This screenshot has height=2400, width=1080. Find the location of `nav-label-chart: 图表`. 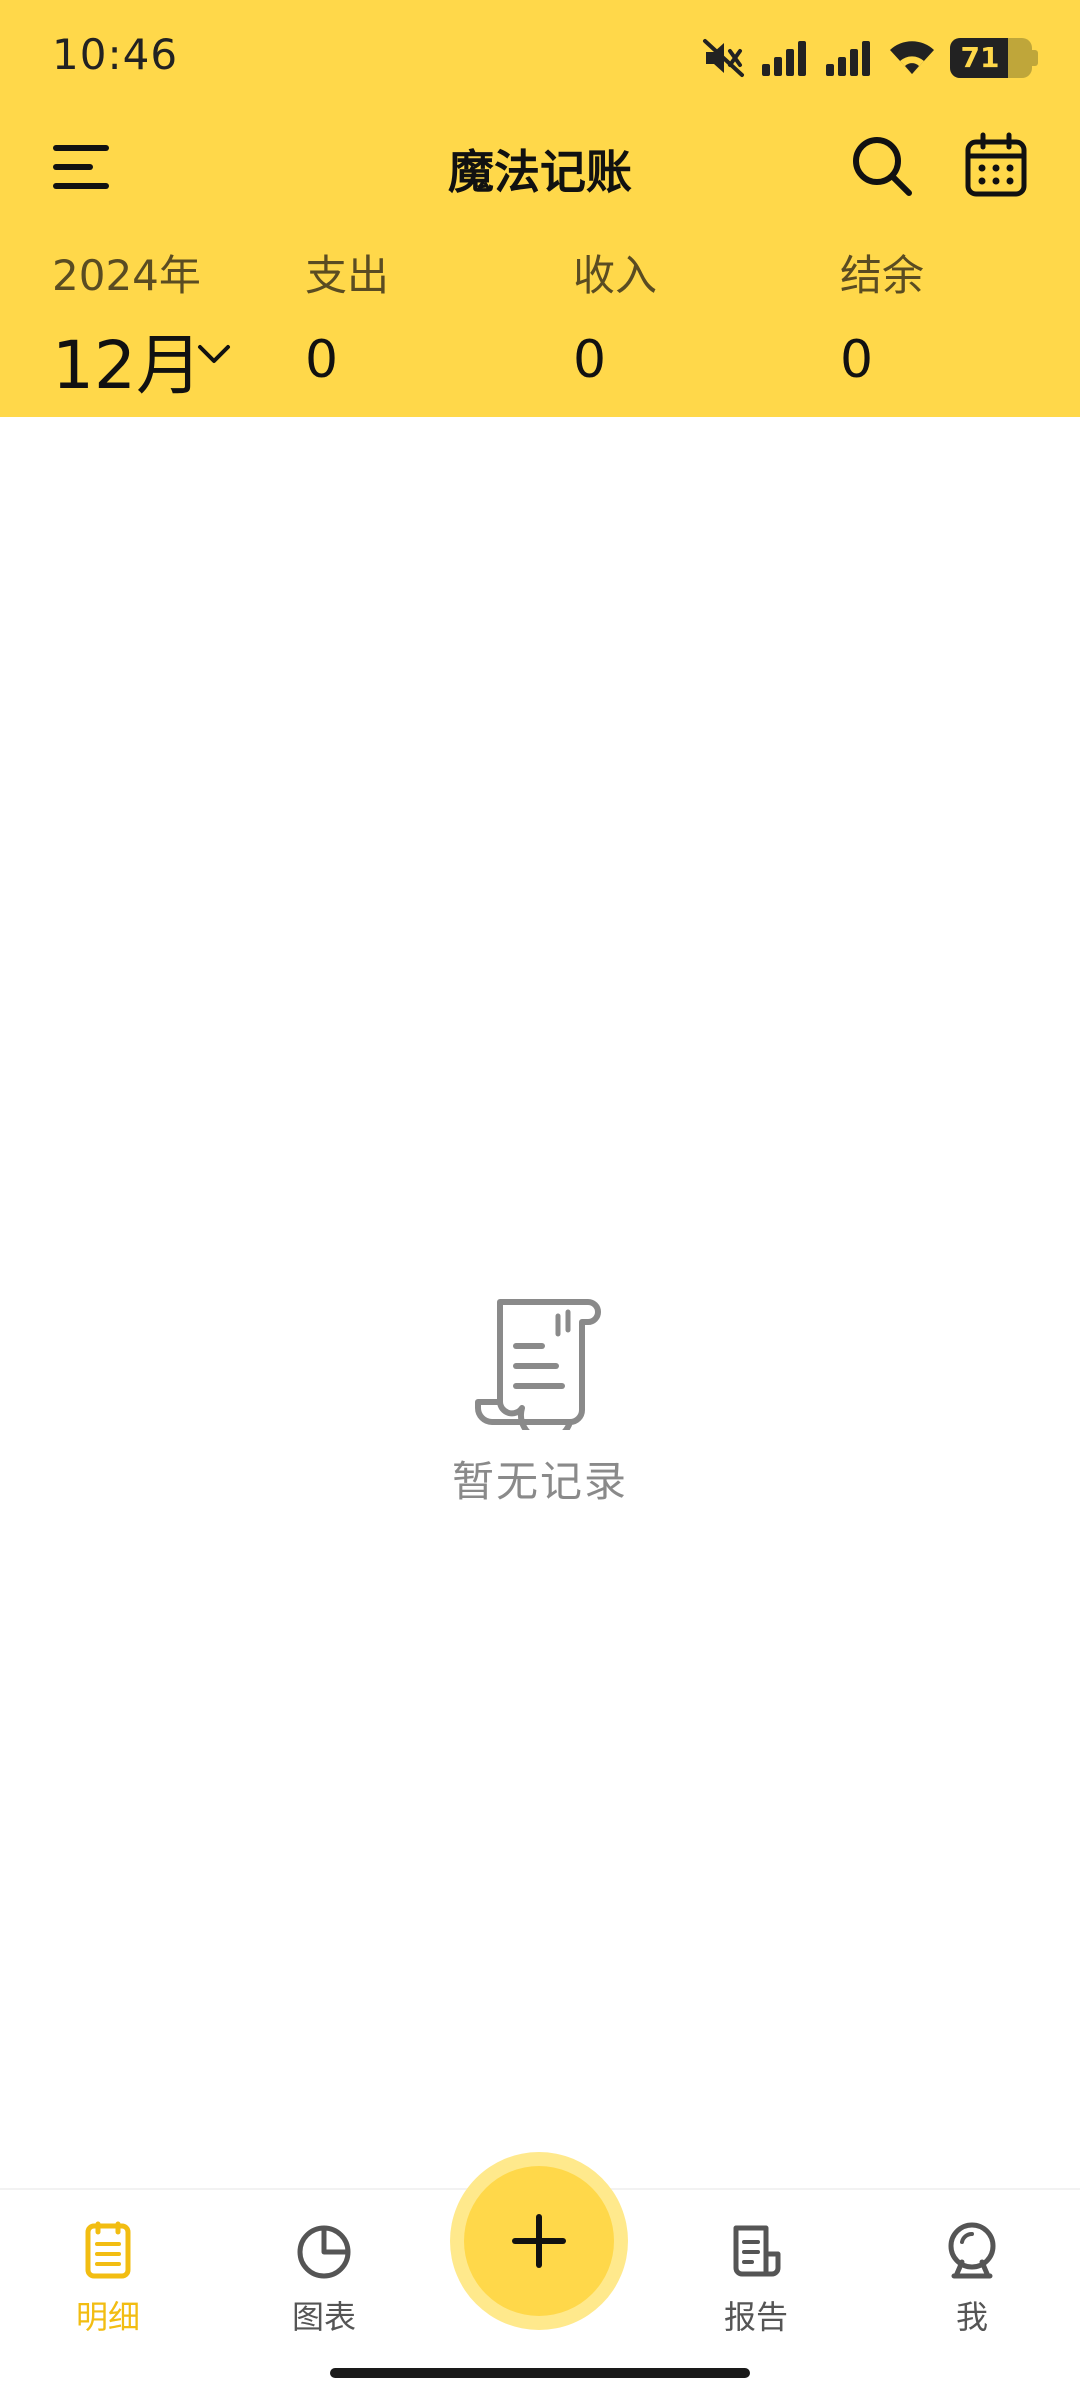

nav-label-chart: 图表 is located at coordinates (323, 2317).